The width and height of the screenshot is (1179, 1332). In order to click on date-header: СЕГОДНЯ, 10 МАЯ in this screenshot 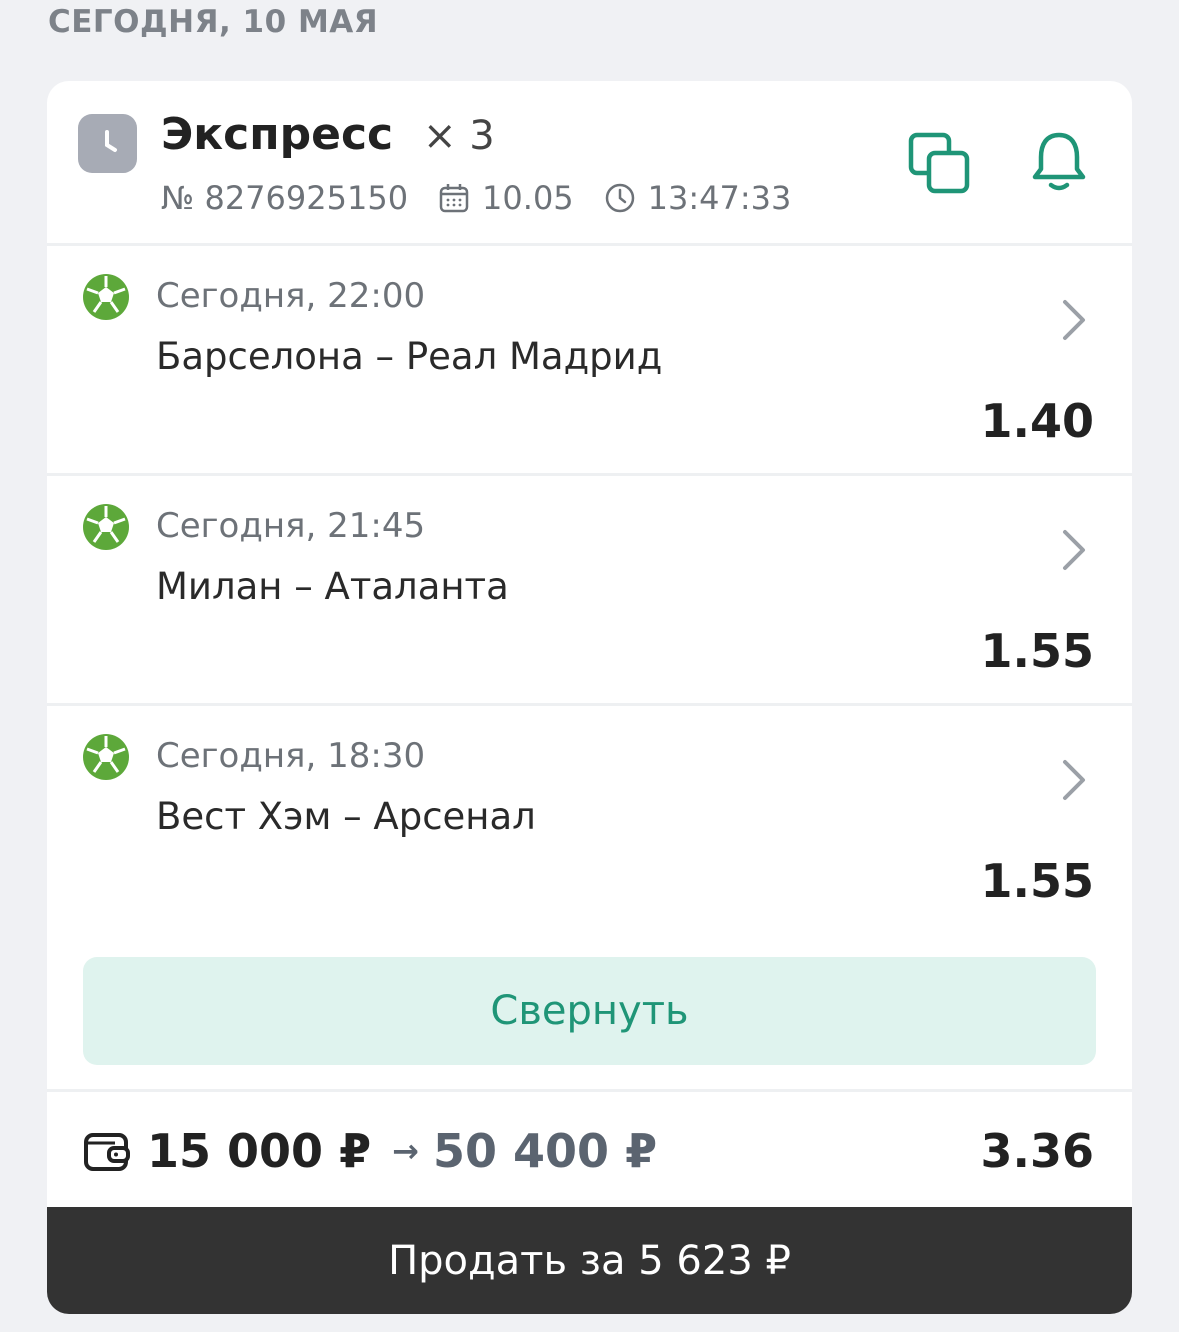, I will do `click(213, 22)`.